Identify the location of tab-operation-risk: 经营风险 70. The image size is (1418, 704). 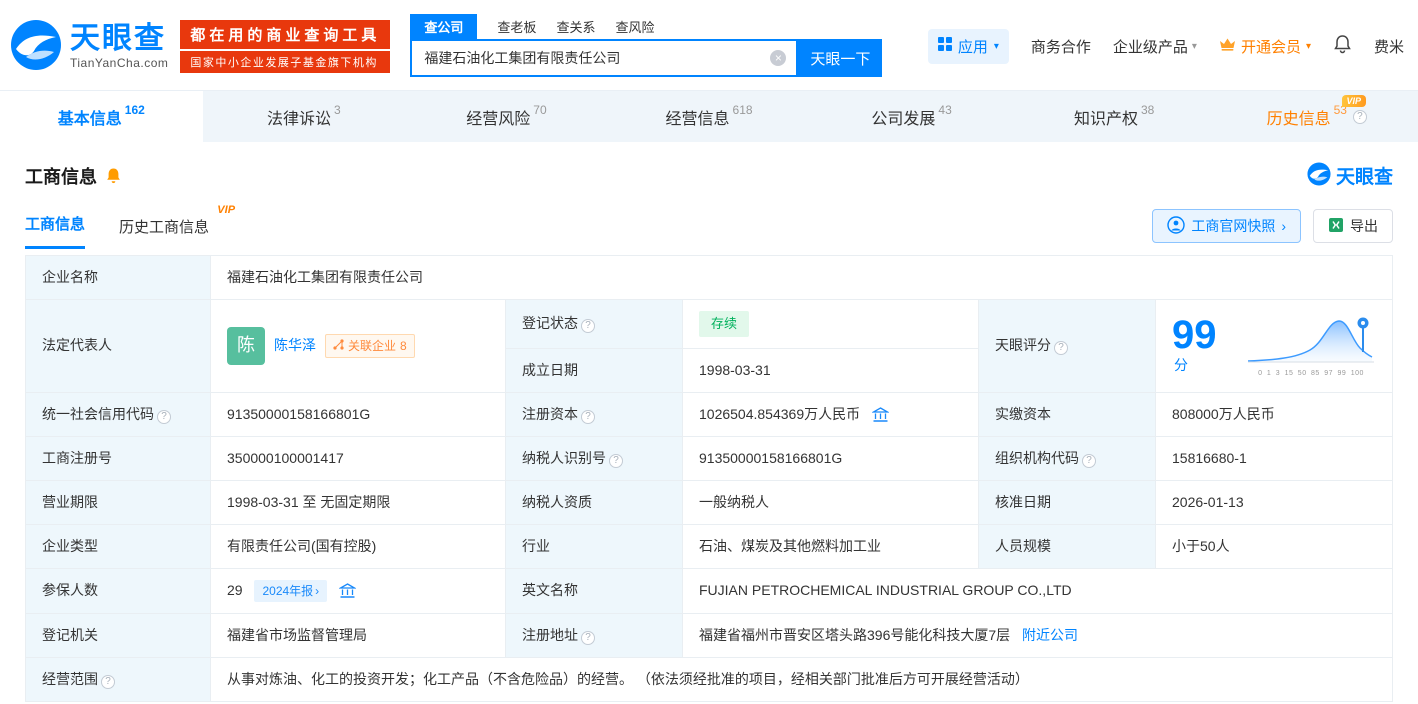
(506, 116).